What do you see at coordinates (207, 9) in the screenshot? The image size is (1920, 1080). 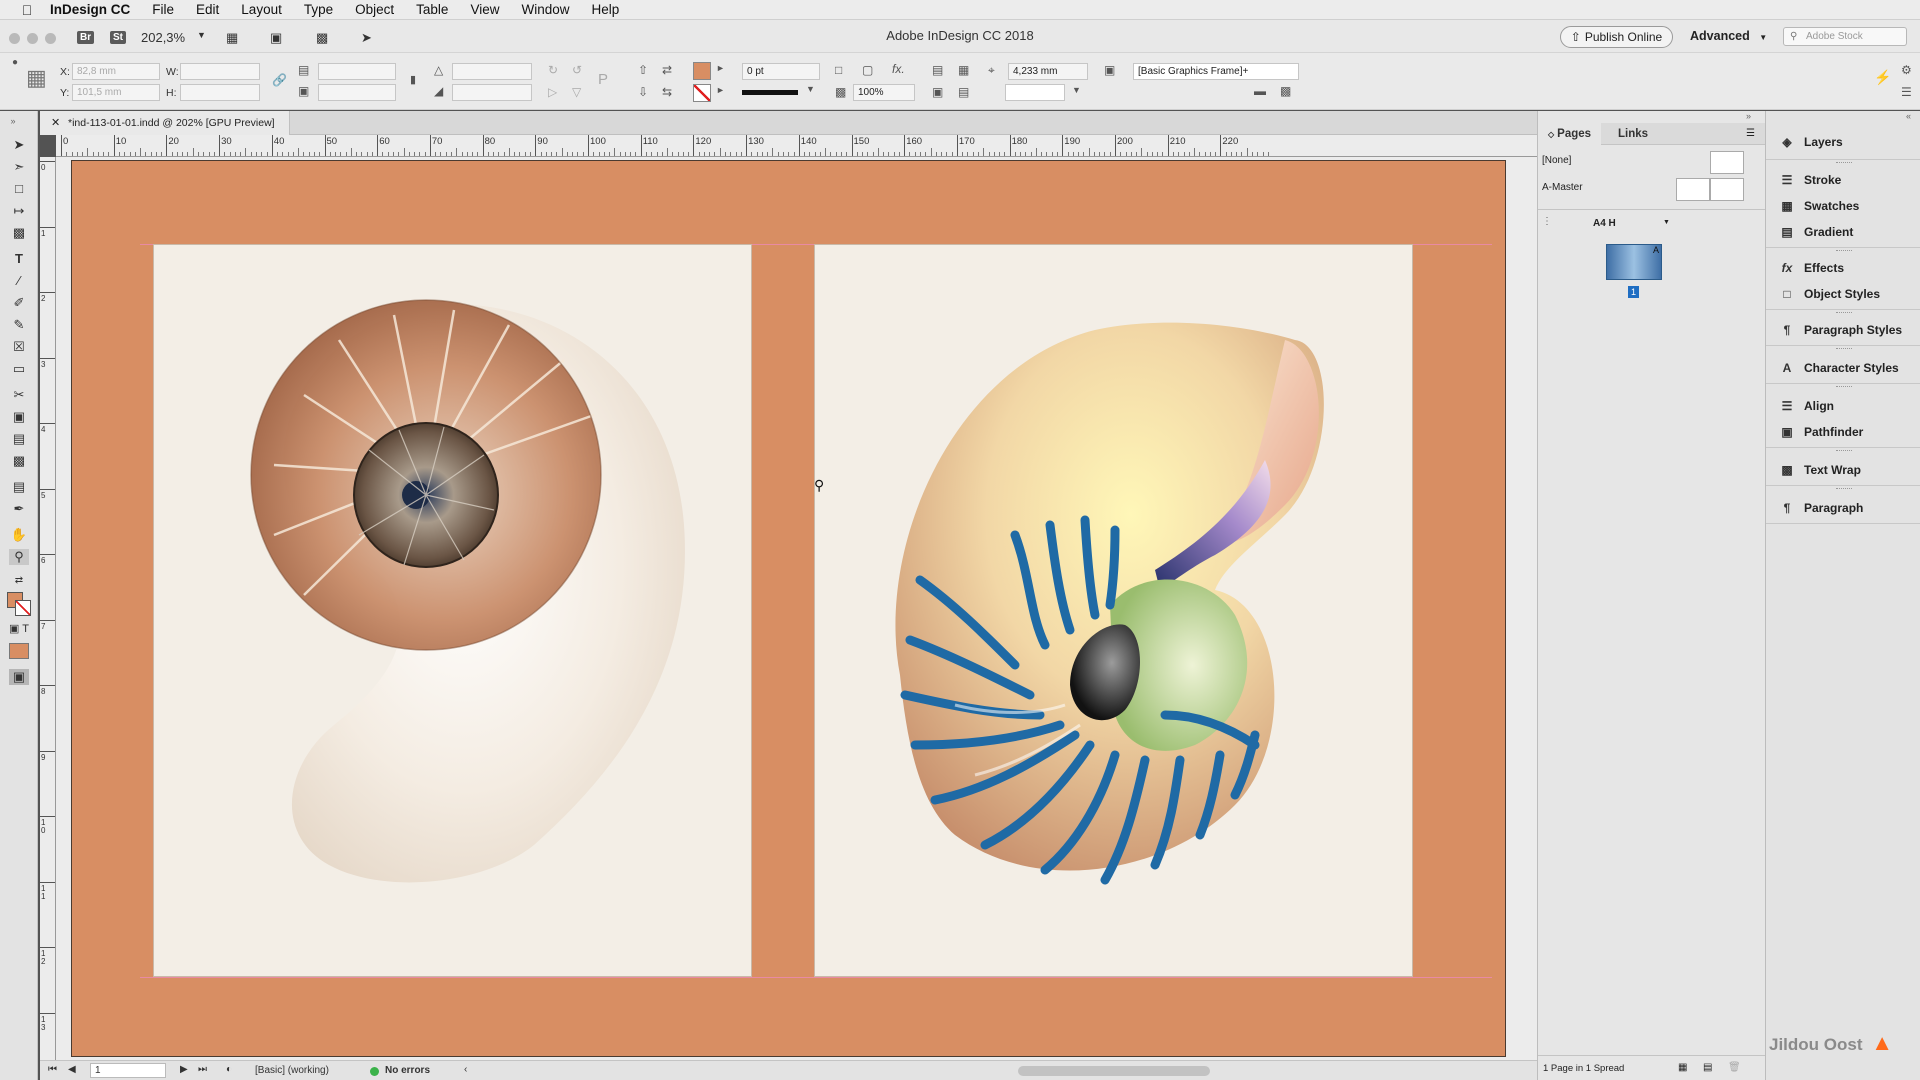 I see `menu-edit: Edit` at bounding box center [207, 9].